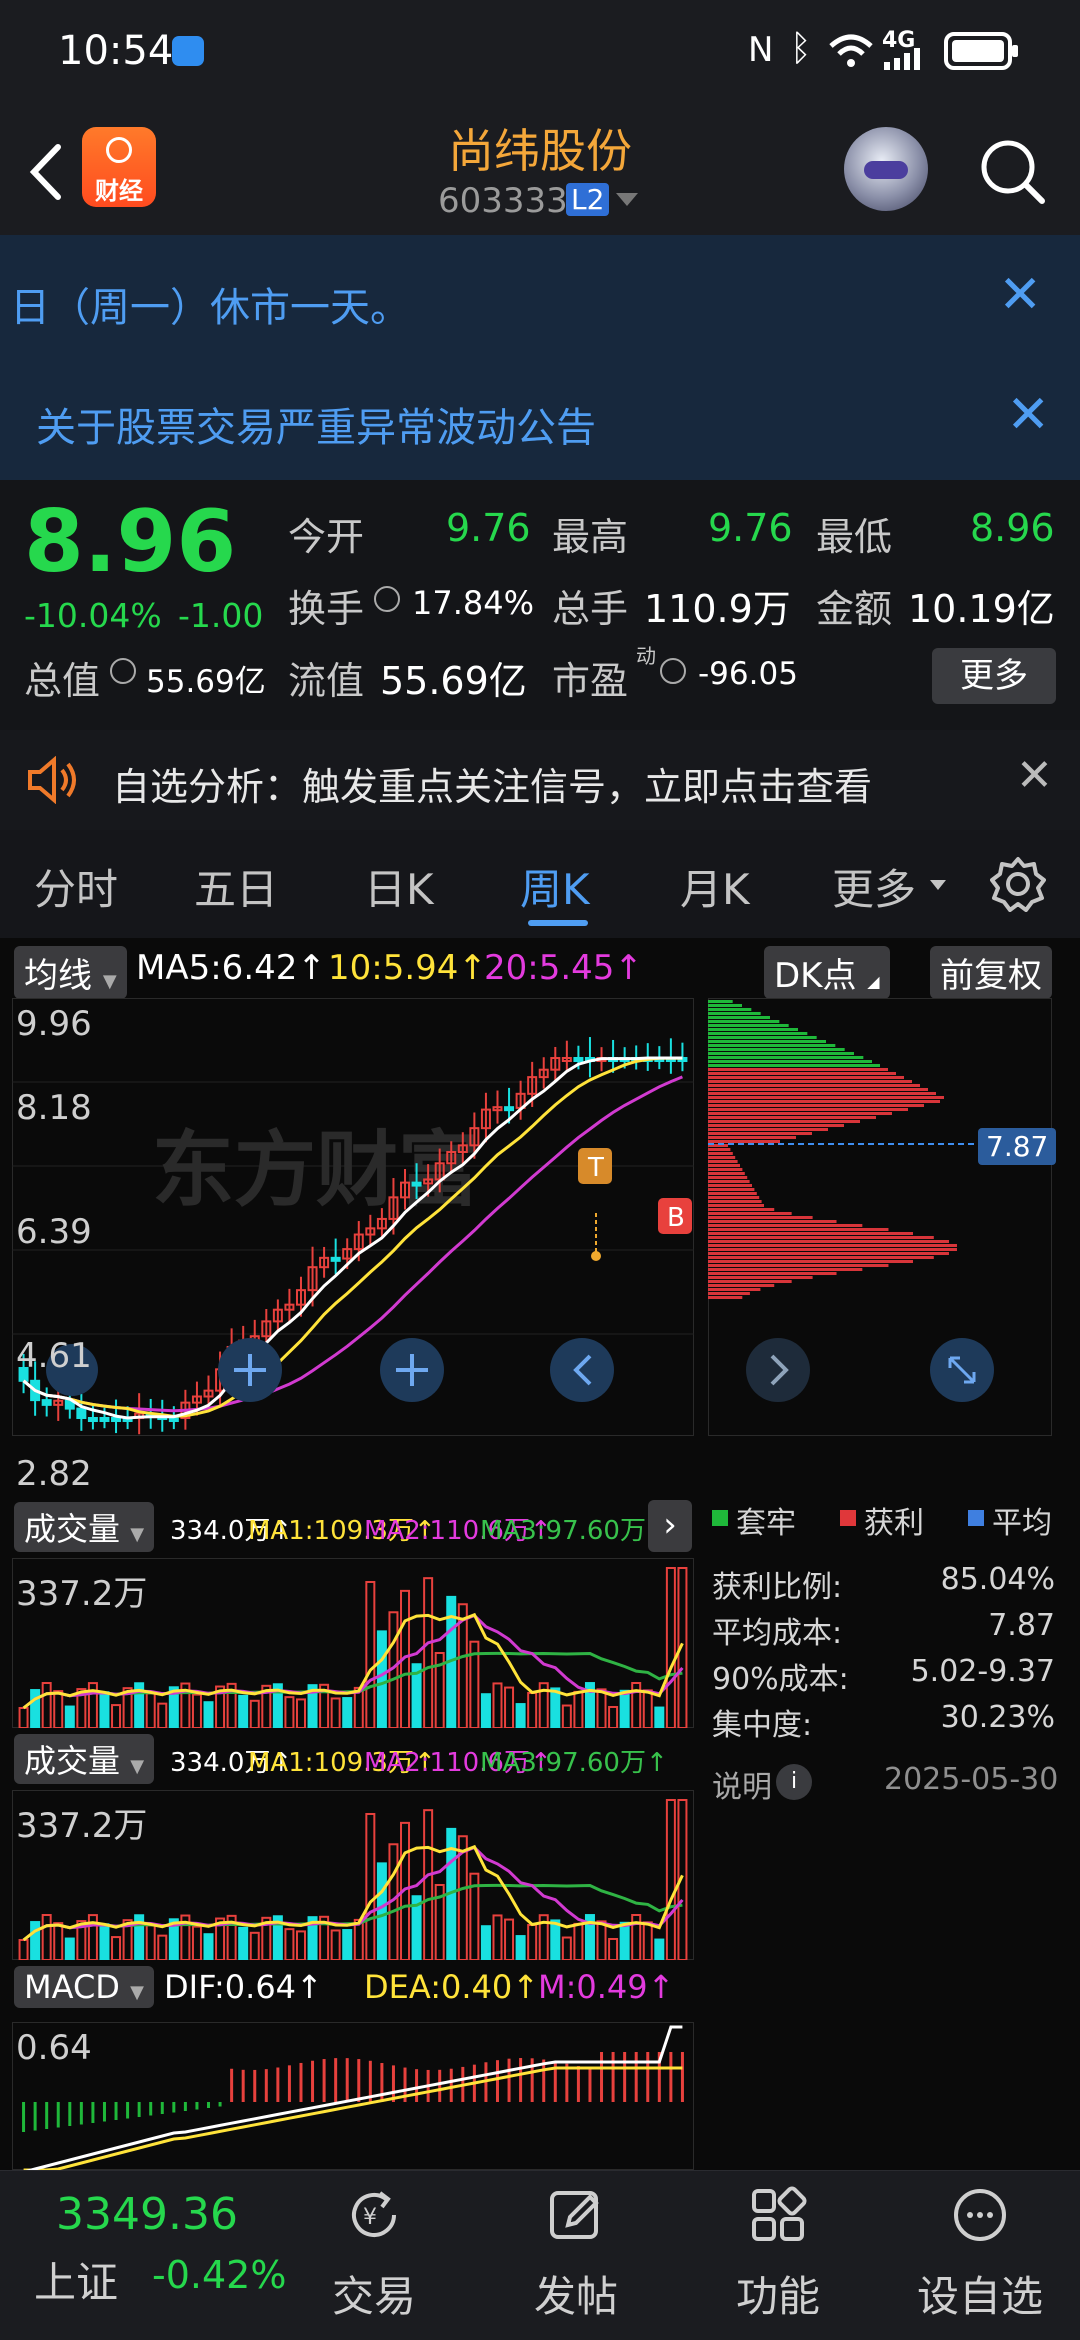  What do you see at coordinates (316, 1170) in the screenshot?
I see `watermark: 东方财富` at bounding box center [316, 1170].